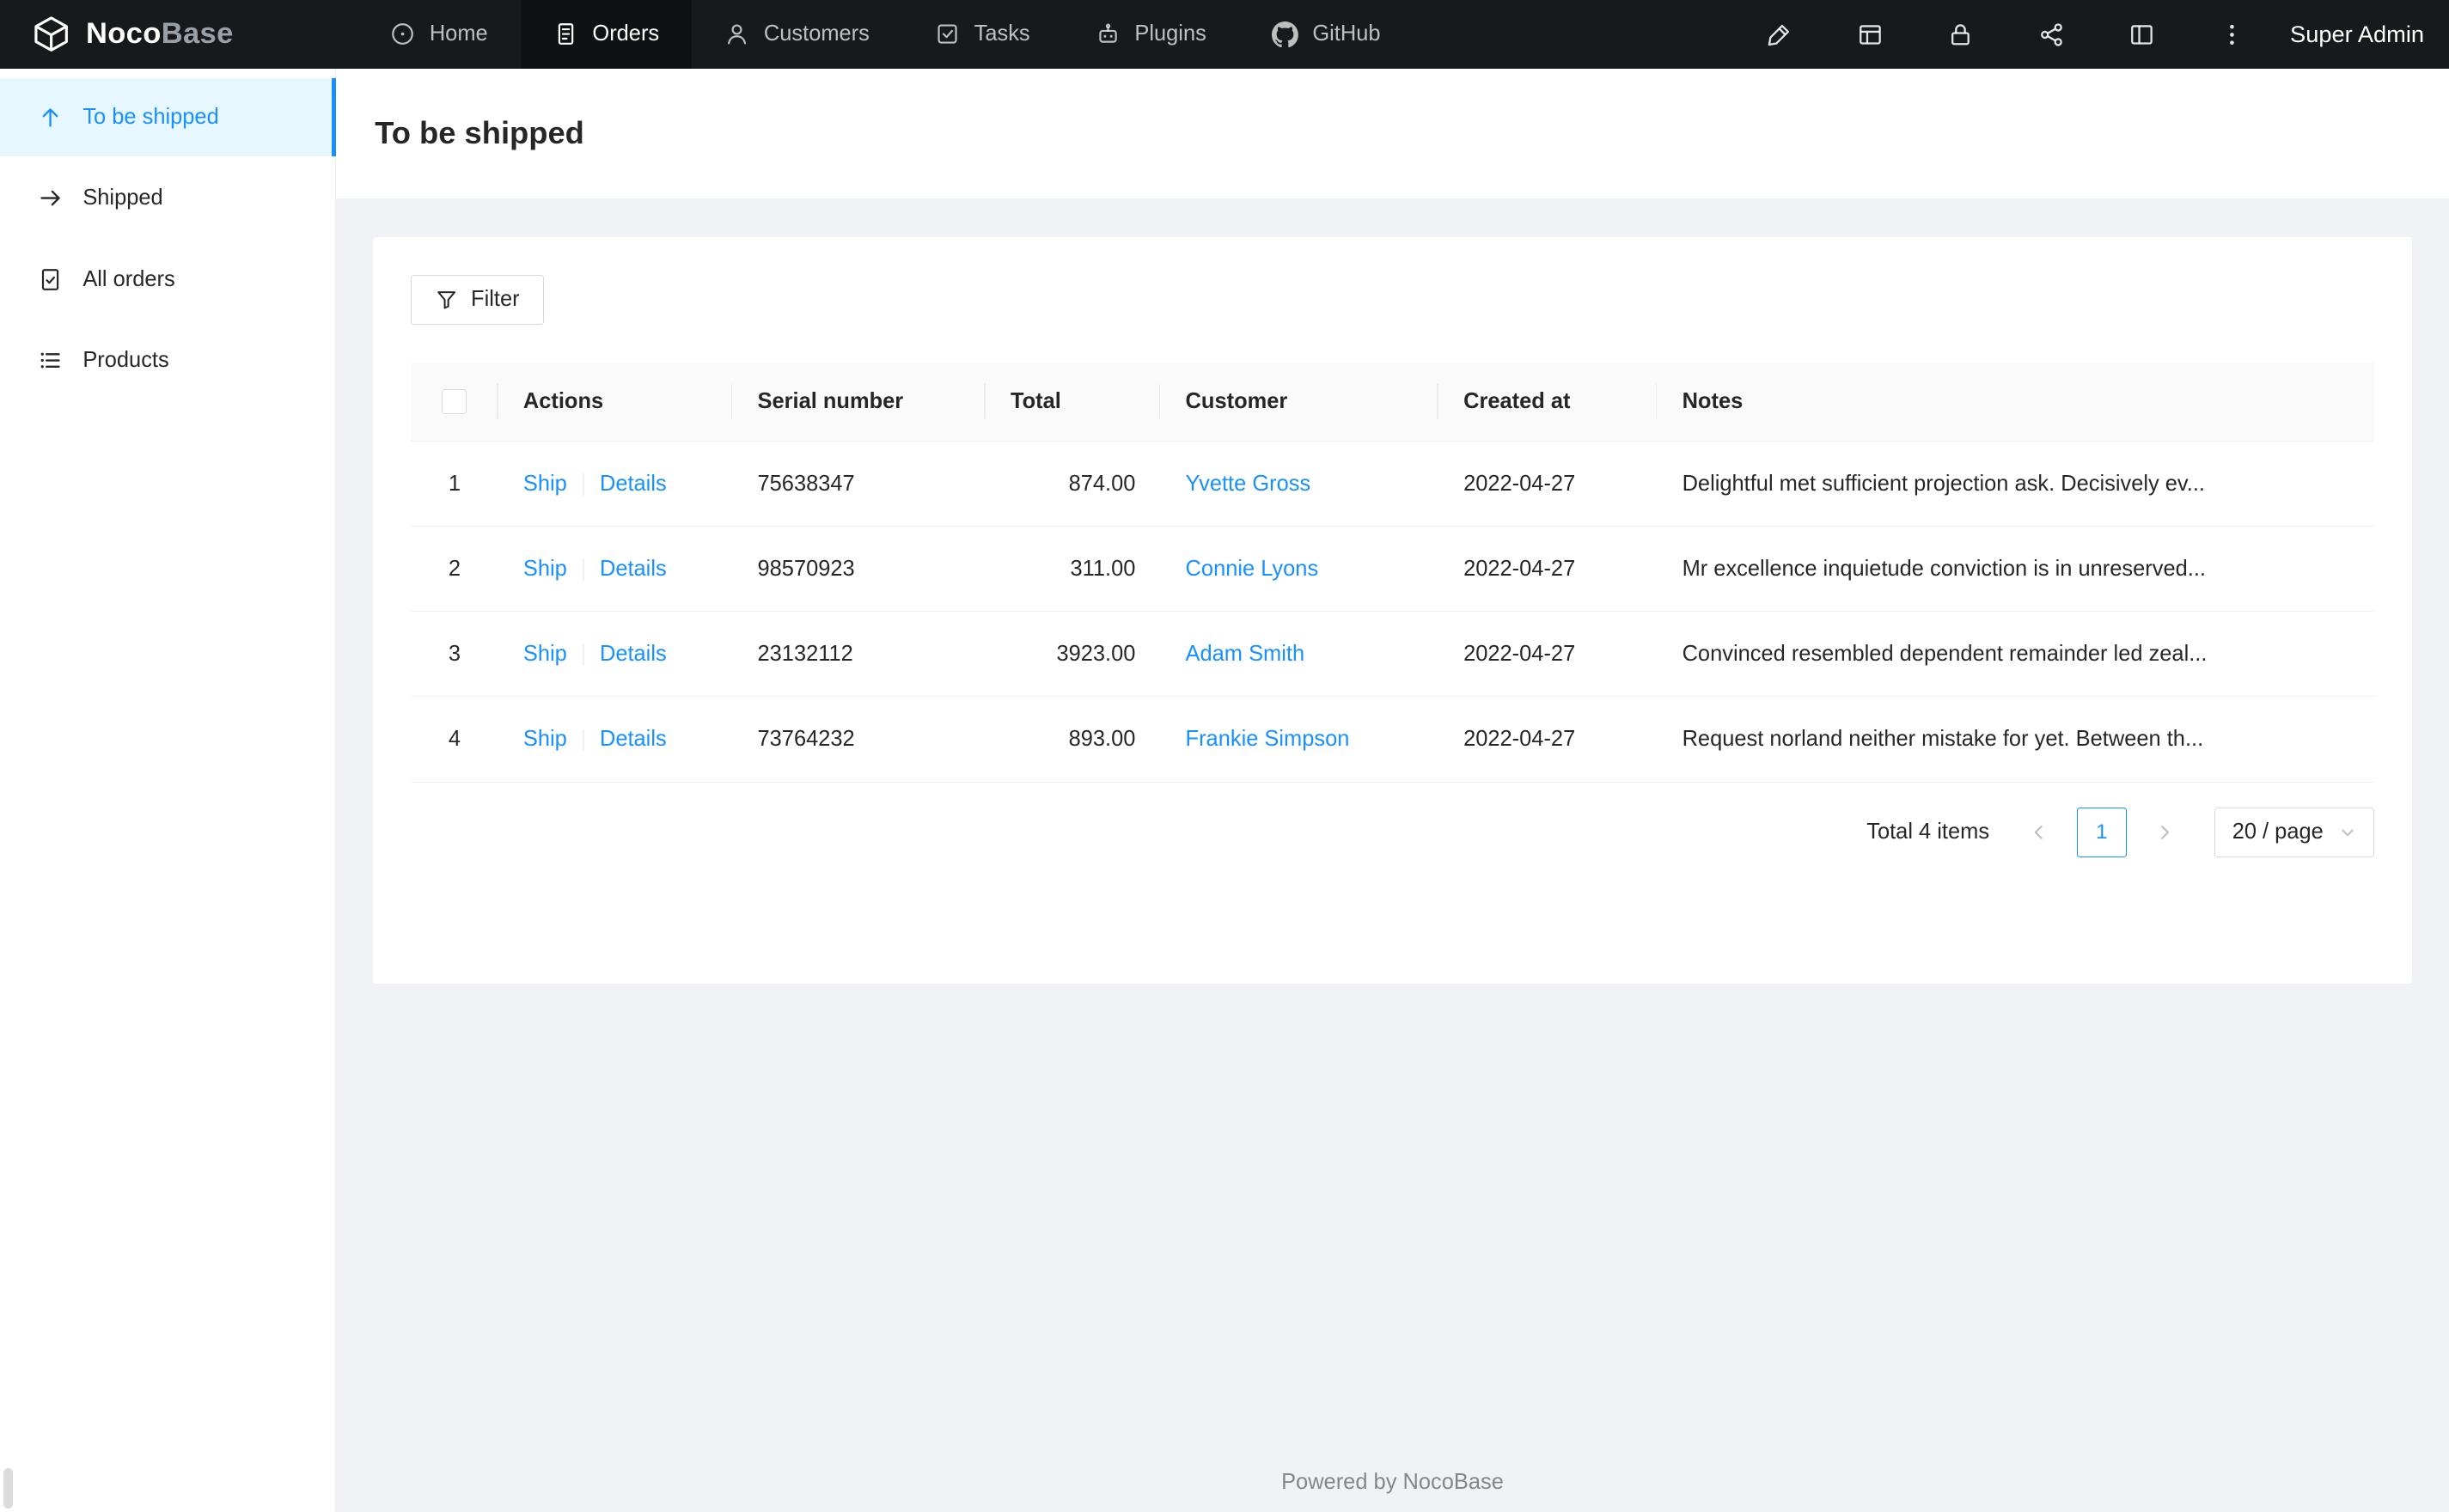 This screenshot has width=2449, height=1512. I want to click on highlight-icon, so click(1779, 34).